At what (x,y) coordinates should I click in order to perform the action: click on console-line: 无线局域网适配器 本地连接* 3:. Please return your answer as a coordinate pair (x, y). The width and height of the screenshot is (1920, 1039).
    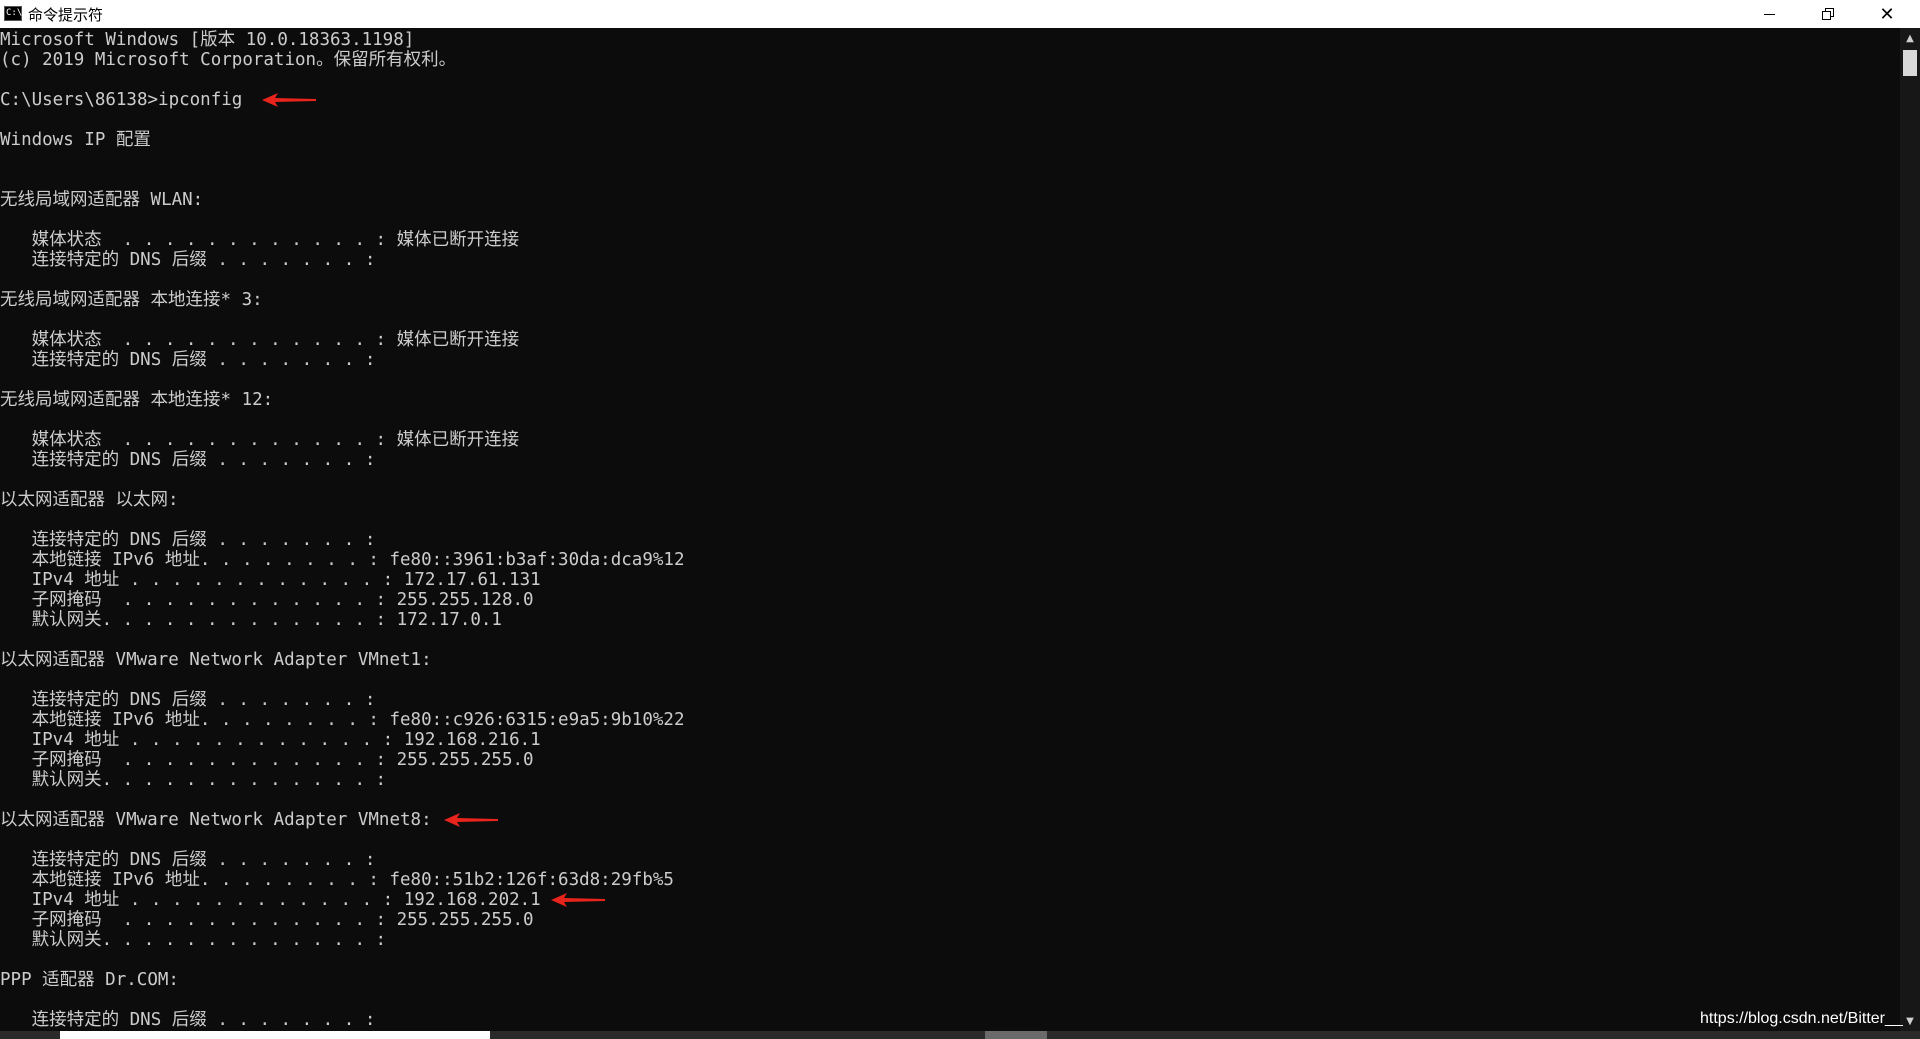
    Looking at the image, I should click on (131, 300).